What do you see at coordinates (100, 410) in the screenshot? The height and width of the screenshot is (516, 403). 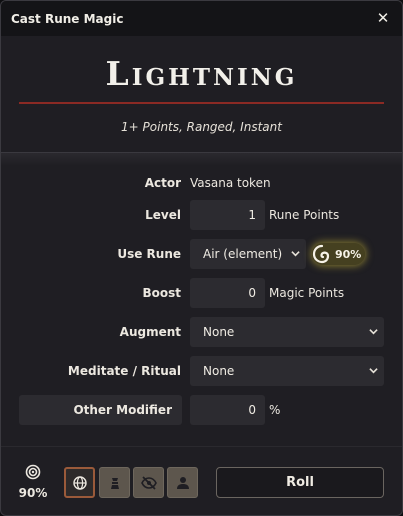 I see `other-modifier-label: Other Modifier` at bounding box center [100, 410].